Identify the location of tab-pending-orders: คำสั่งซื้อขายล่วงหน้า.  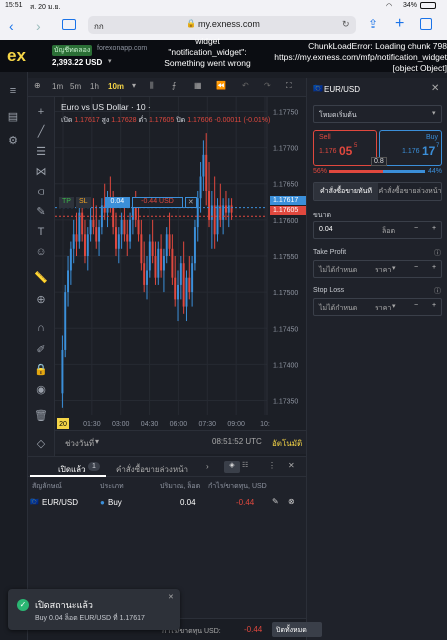
(152, 469).